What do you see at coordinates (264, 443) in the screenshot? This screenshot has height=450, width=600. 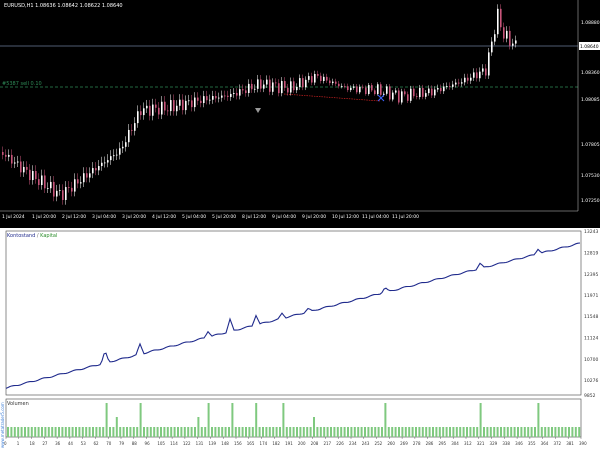 I see `x-tick-label: 174` at bounding box center [264, 443].